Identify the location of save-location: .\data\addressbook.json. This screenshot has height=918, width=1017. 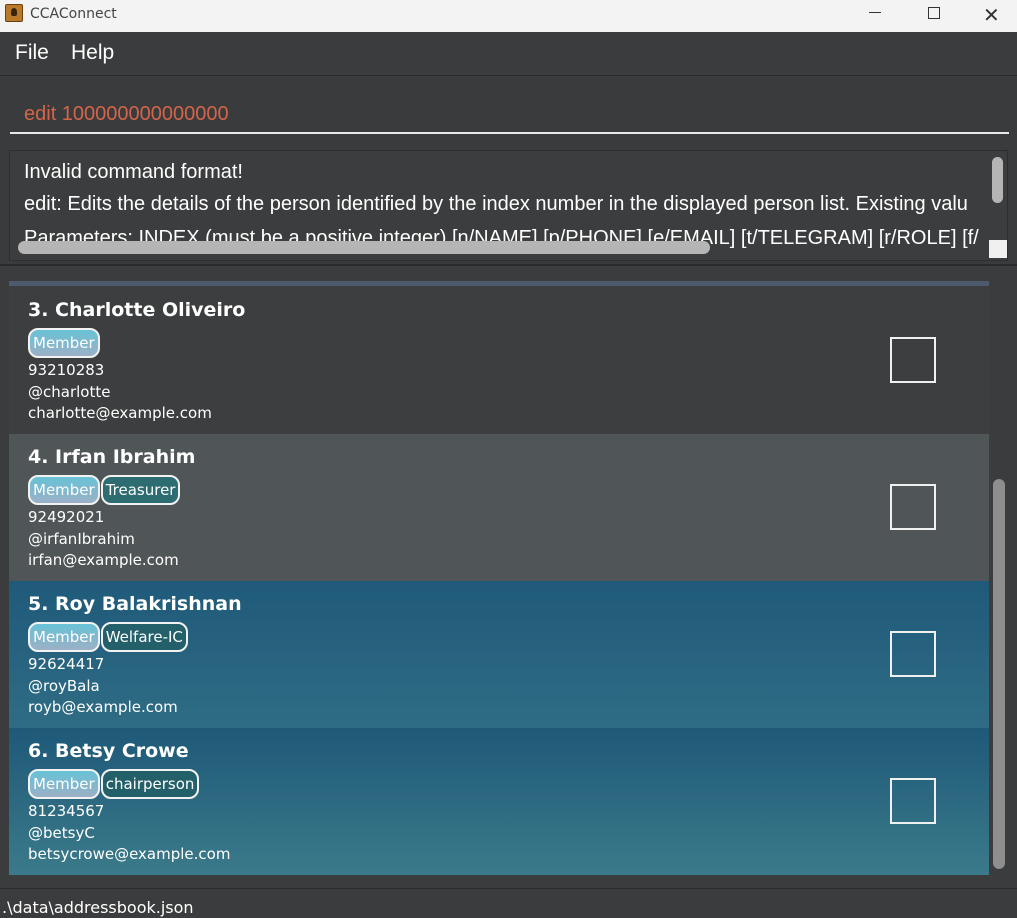
(98, 907).